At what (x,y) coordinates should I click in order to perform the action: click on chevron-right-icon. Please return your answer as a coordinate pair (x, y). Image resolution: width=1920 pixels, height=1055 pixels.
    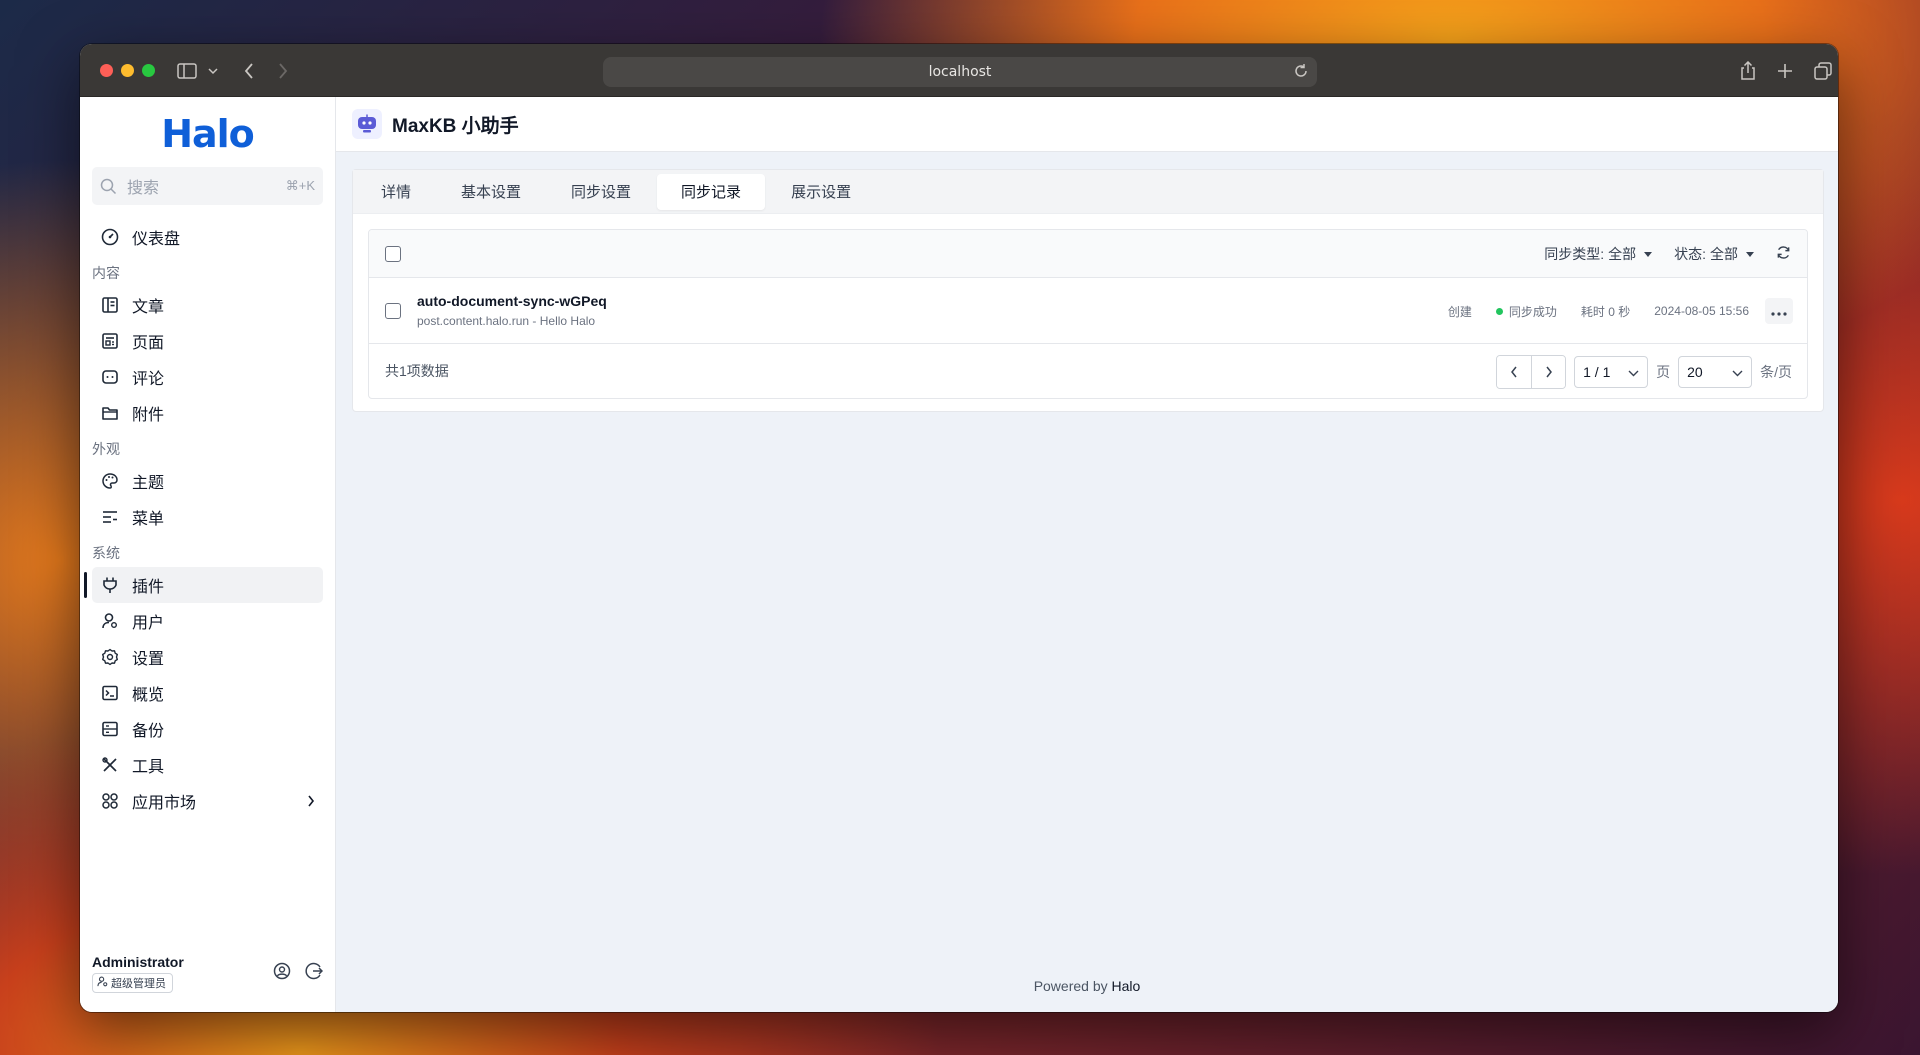
    Looking at the image, I should click on (311, 801).